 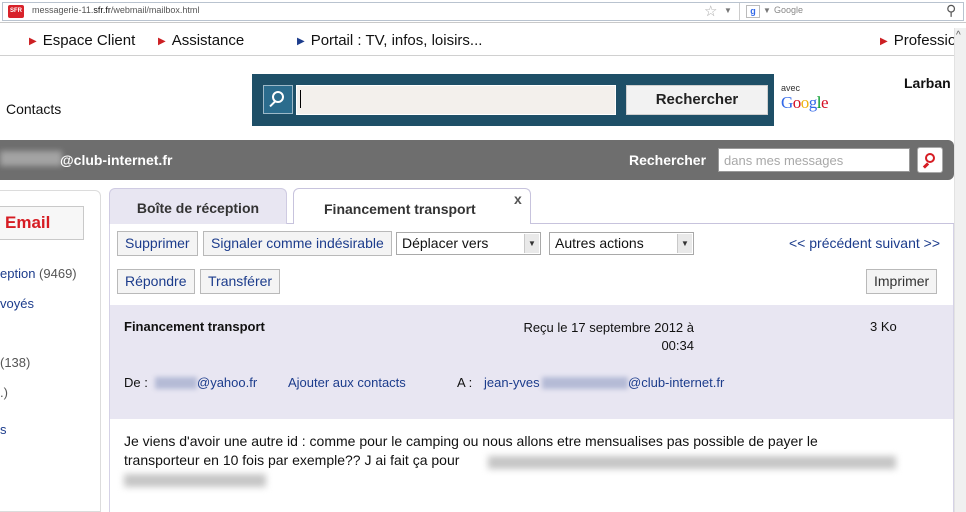 I want to click on message-search-label: Rechercher, so click(x=668, y=160).